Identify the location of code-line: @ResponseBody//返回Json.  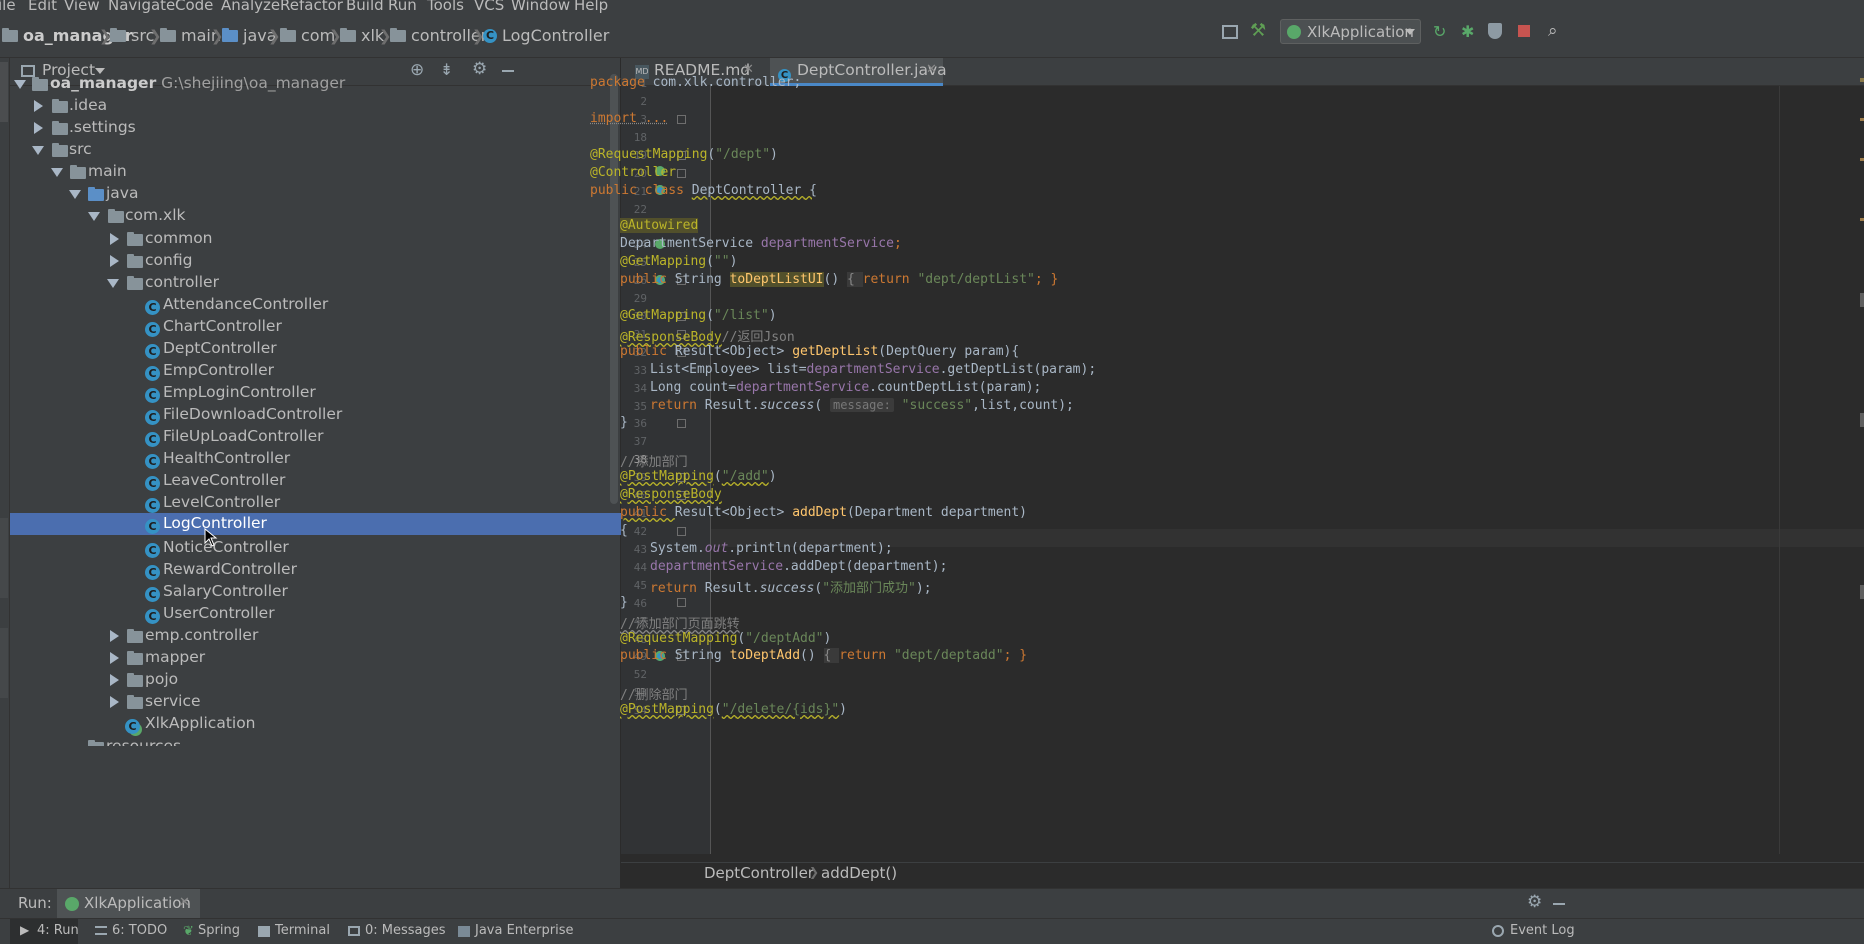
(707, 335).